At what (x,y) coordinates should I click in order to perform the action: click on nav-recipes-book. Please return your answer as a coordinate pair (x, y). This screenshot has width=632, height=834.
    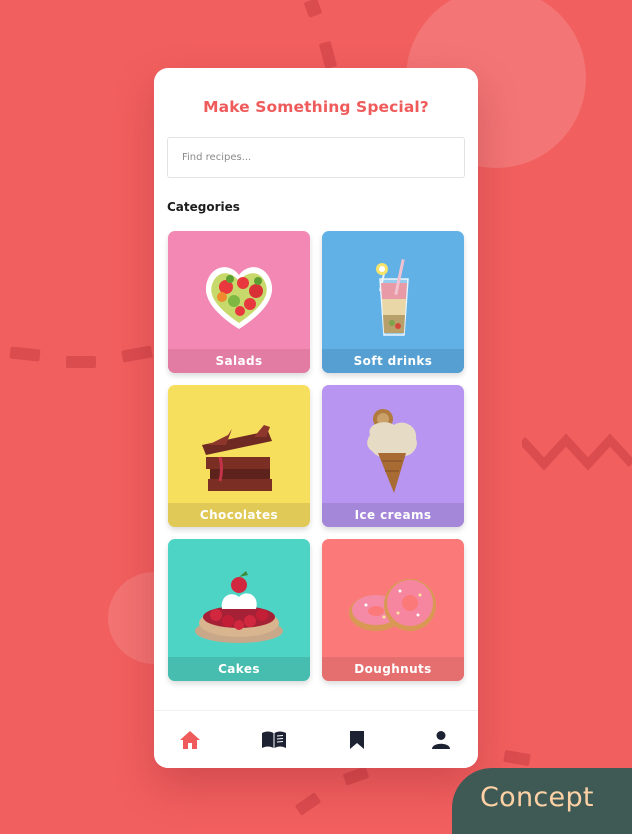
    Looking at the image, I should click on (274, 739).